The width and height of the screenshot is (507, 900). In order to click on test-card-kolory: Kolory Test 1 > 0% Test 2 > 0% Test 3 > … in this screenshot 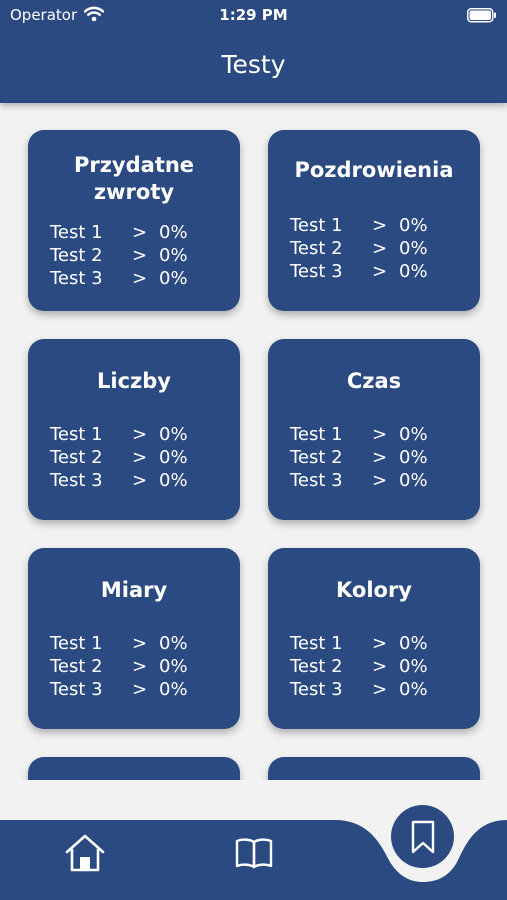, I will do `click(374, 638)`.